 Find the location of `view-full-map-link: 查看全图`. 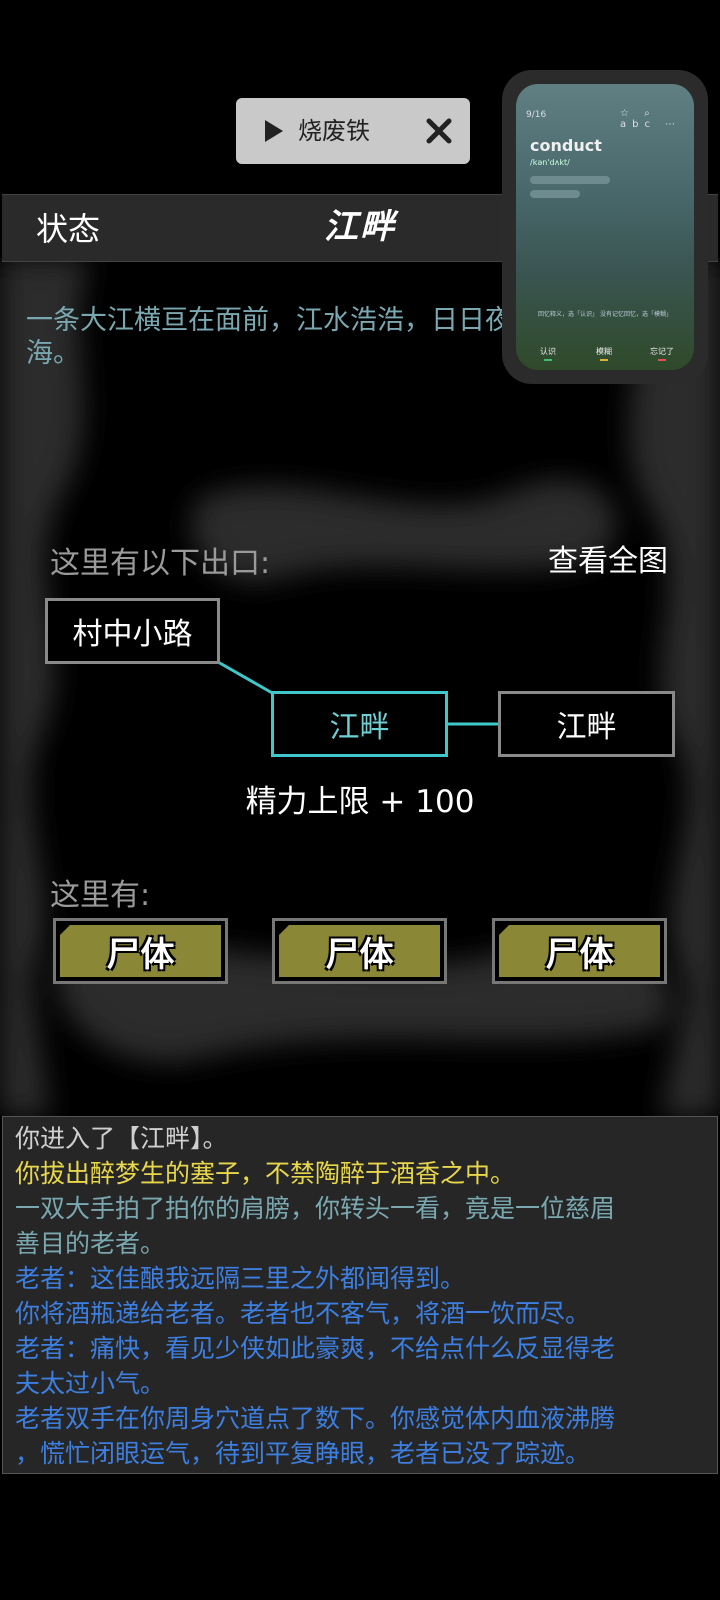

view-full-map-link: 查看全图 is located at coordinates (608, 558).